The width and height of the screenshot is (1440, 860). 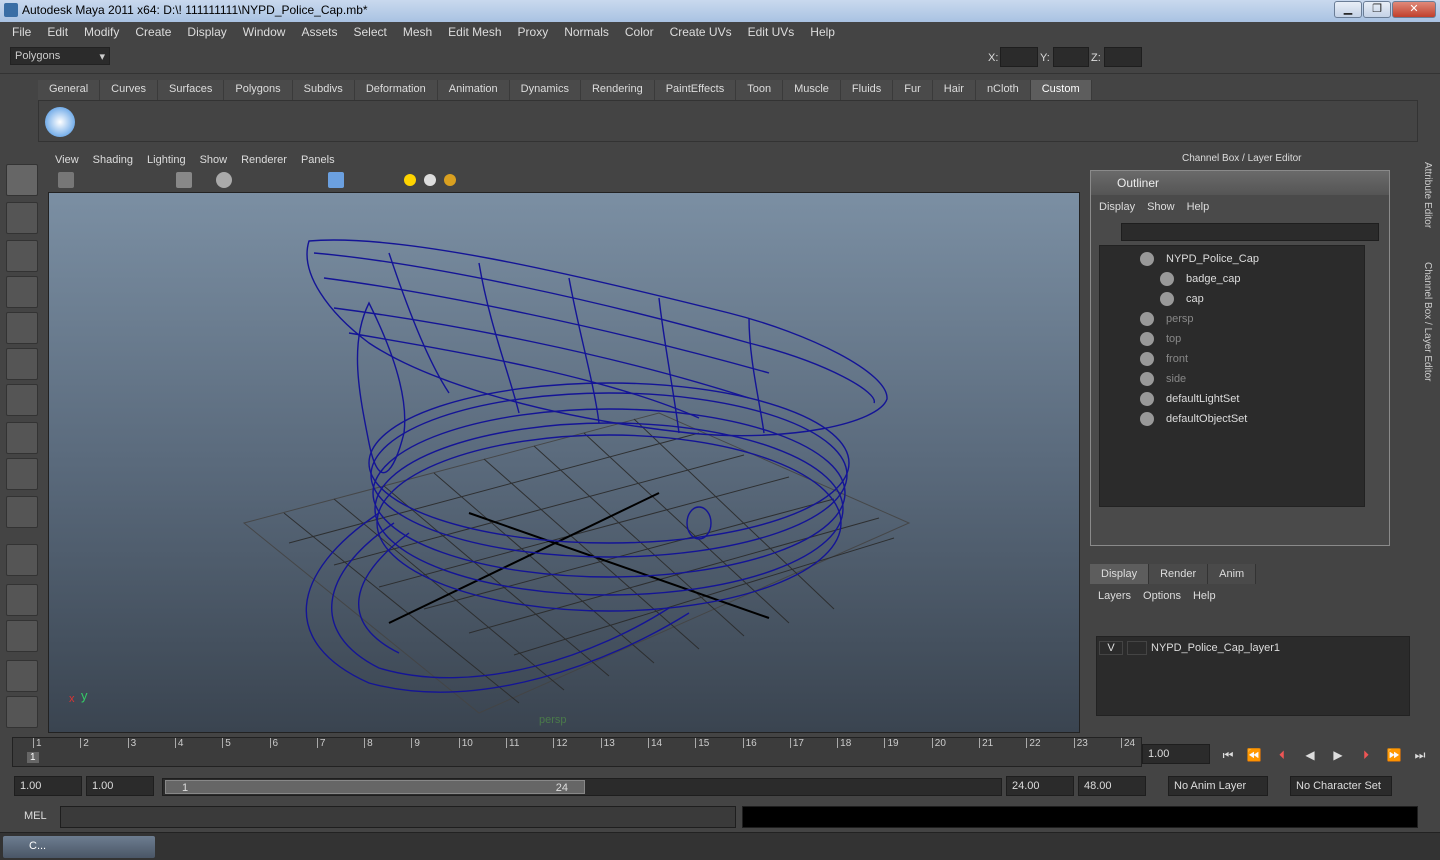 What do you see at coordinates (701, 32) in the screenshot?
I see `menu-create-uvs: Create UVs` at bounding box center [701, 32].